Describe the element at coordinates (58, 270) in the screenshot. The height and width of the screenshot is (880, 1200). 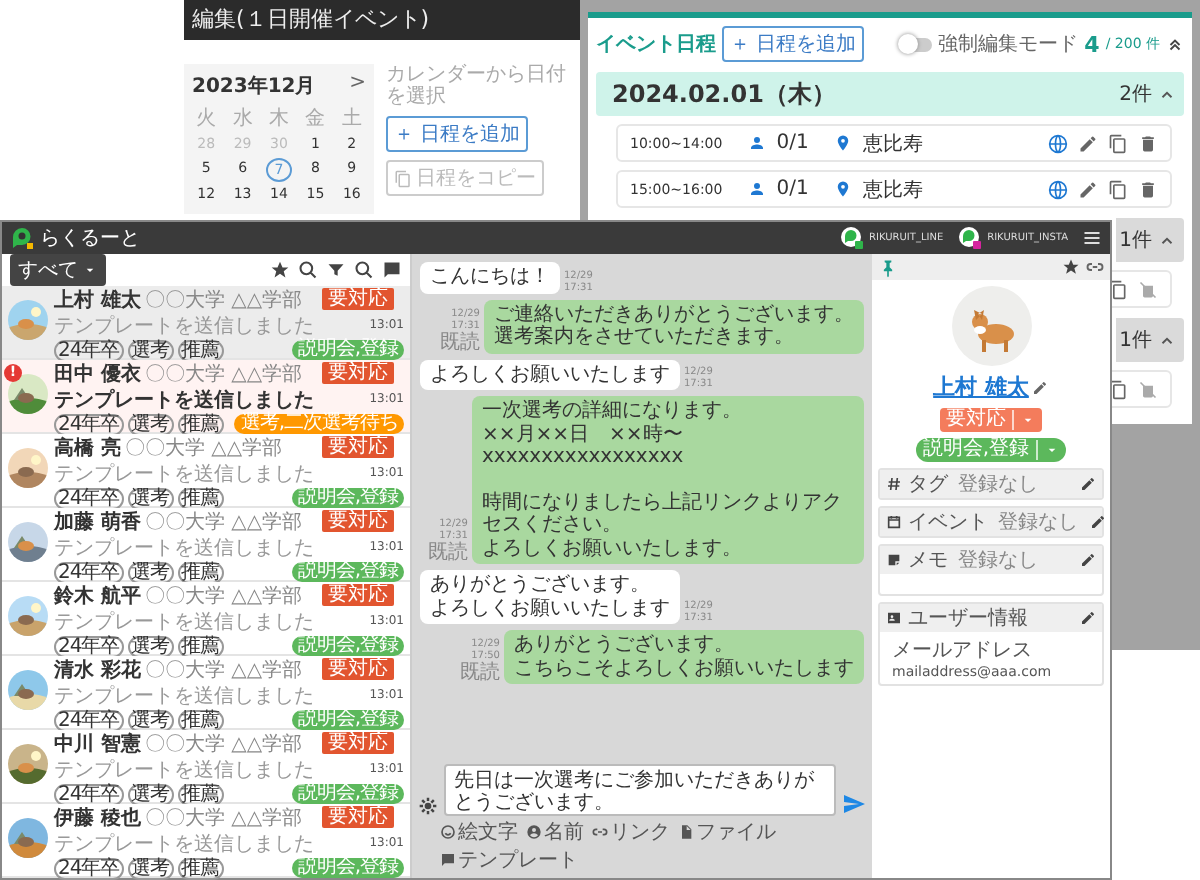
I see `filter-dropdown: すべて` at that location.